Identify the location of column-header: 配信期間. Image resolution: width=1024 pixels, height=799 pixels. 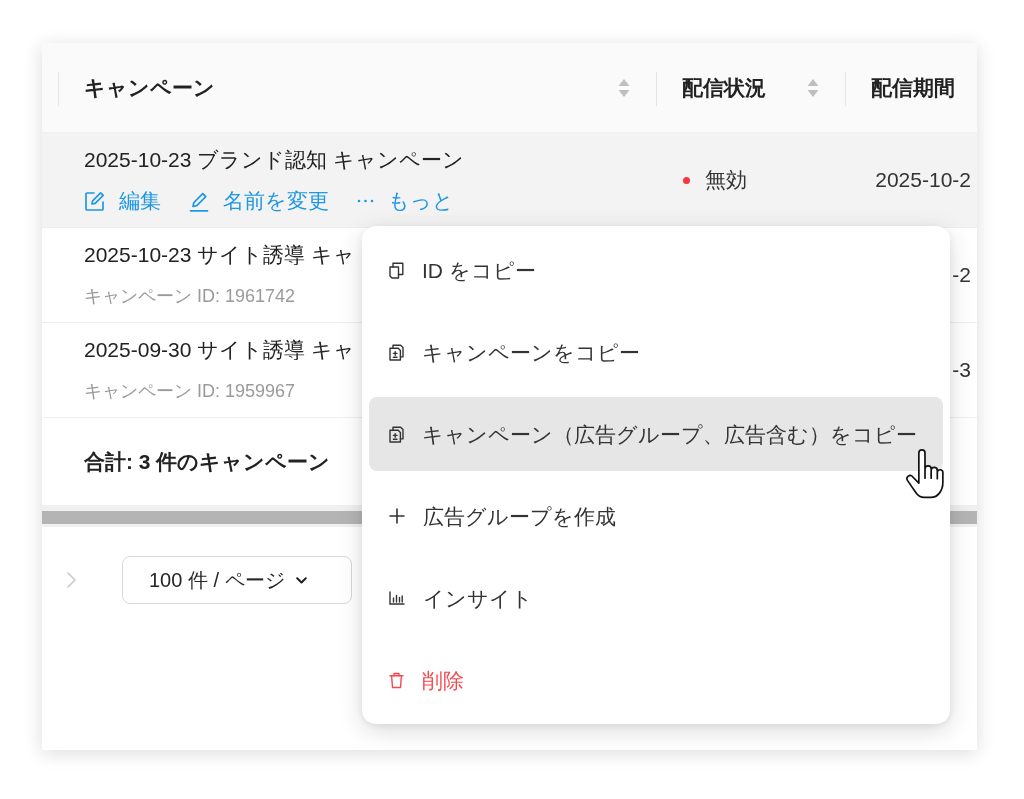
(913, 87).